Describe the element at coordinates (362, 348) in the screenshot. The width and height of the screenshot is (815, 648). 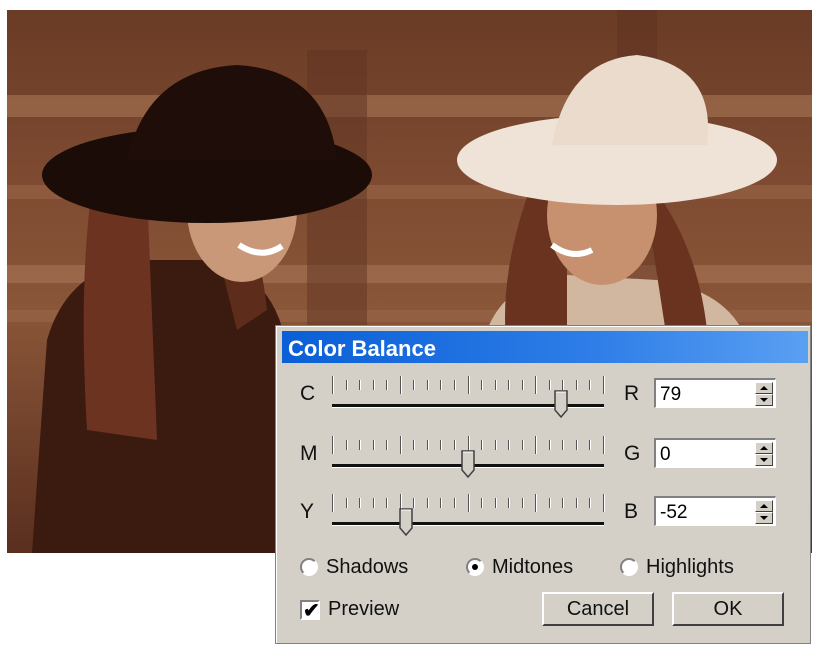
I see `dialog-title: Color Balance` at that location.